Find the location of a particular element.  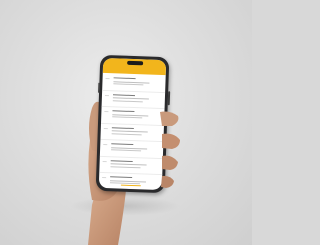

fingers-overlay is located at coordinates (170, 149).